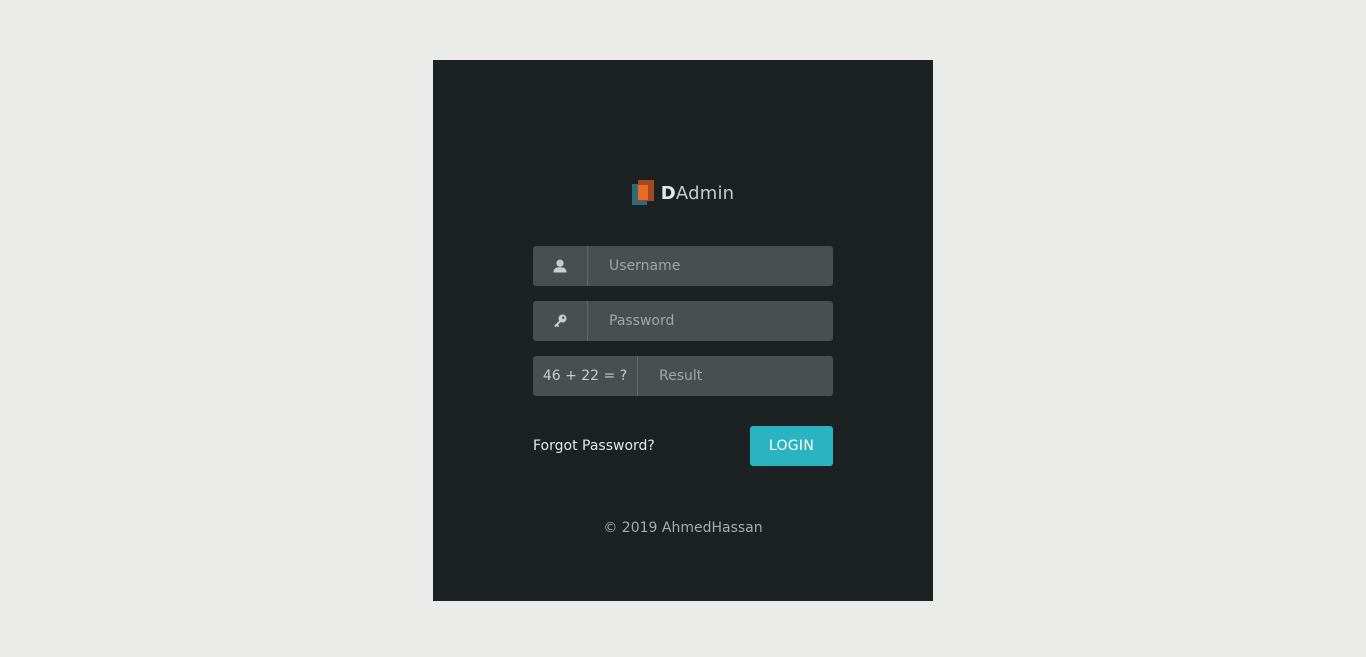 Image resolution: width=1366 pixels, height=657 pixels. I want to click on password-addon, so click(560, 321).